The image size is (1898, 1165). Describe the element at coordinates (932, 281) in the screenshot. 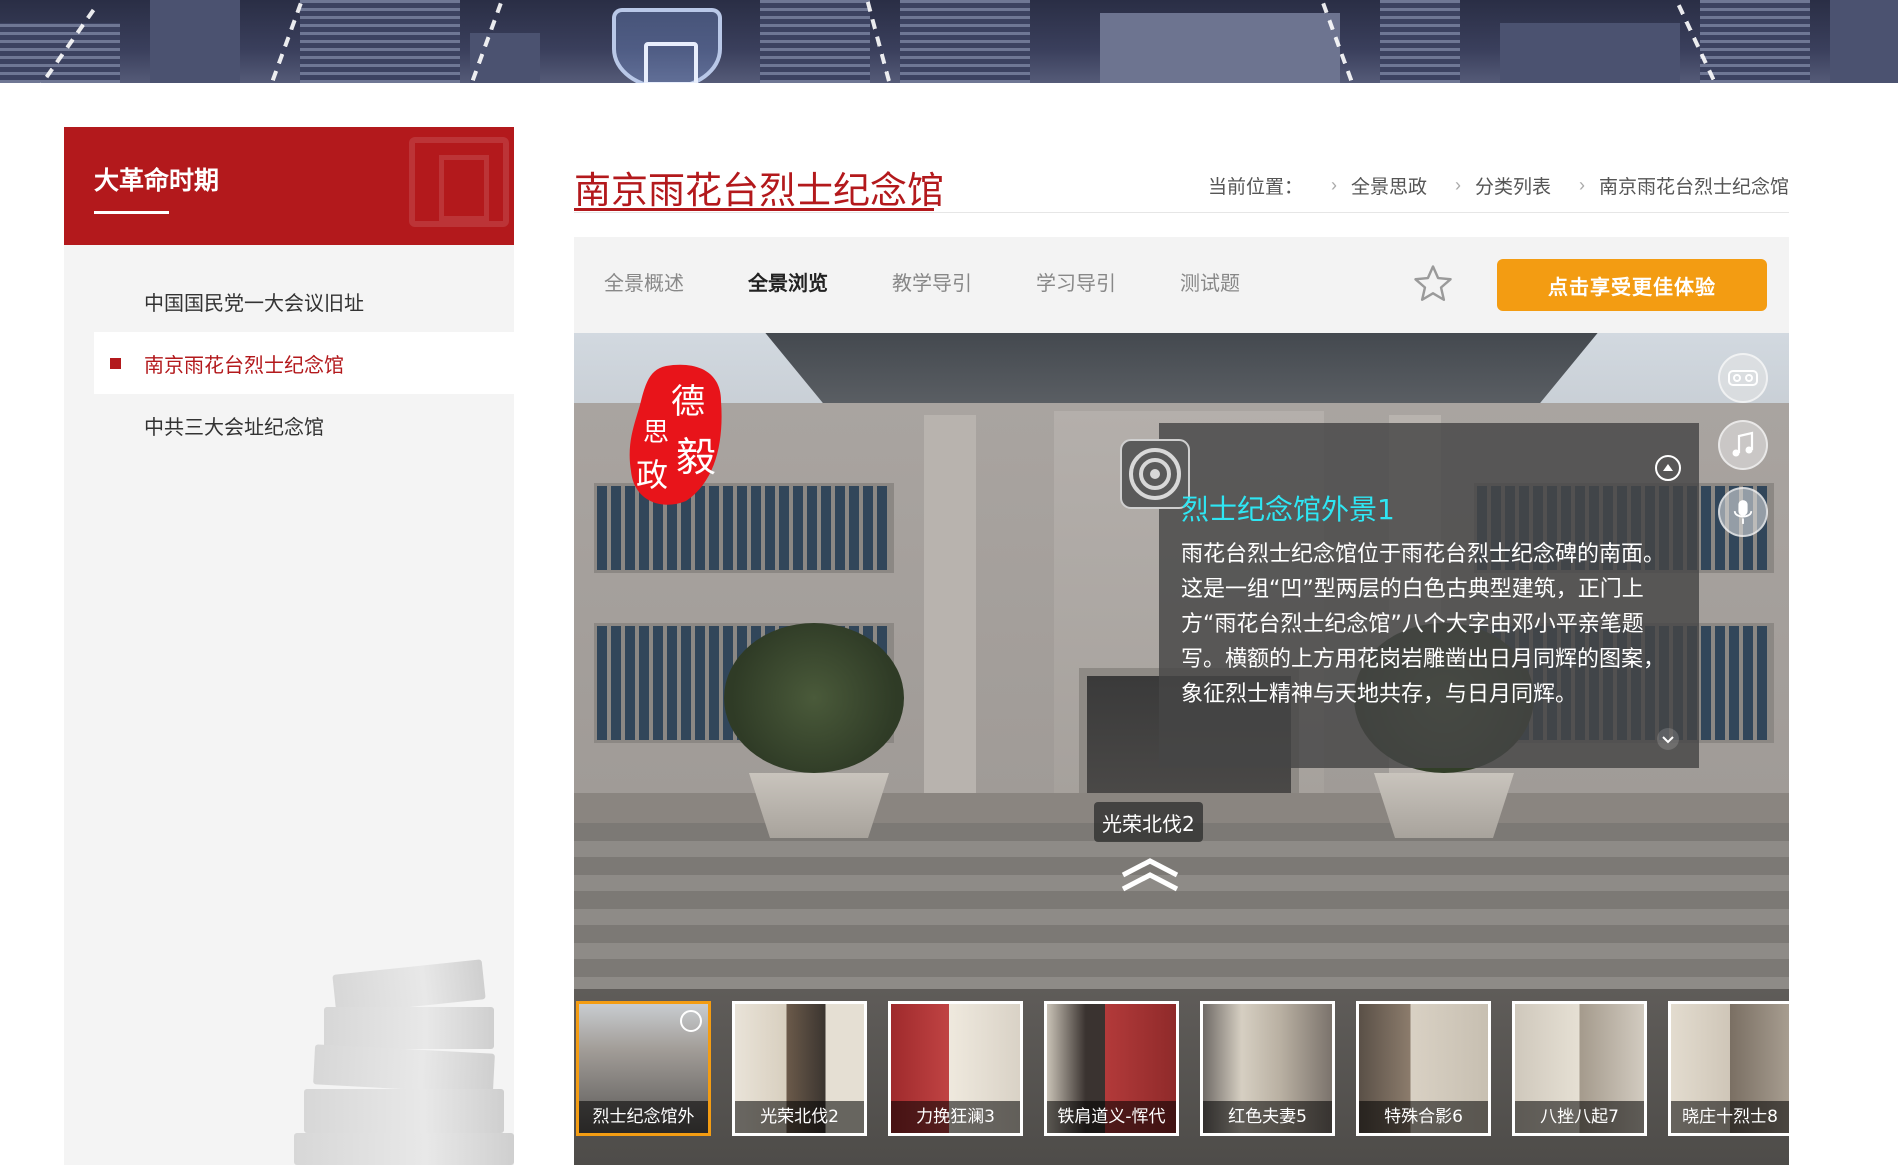

I see `tab-teaching-guide: 教学导引` at that location.